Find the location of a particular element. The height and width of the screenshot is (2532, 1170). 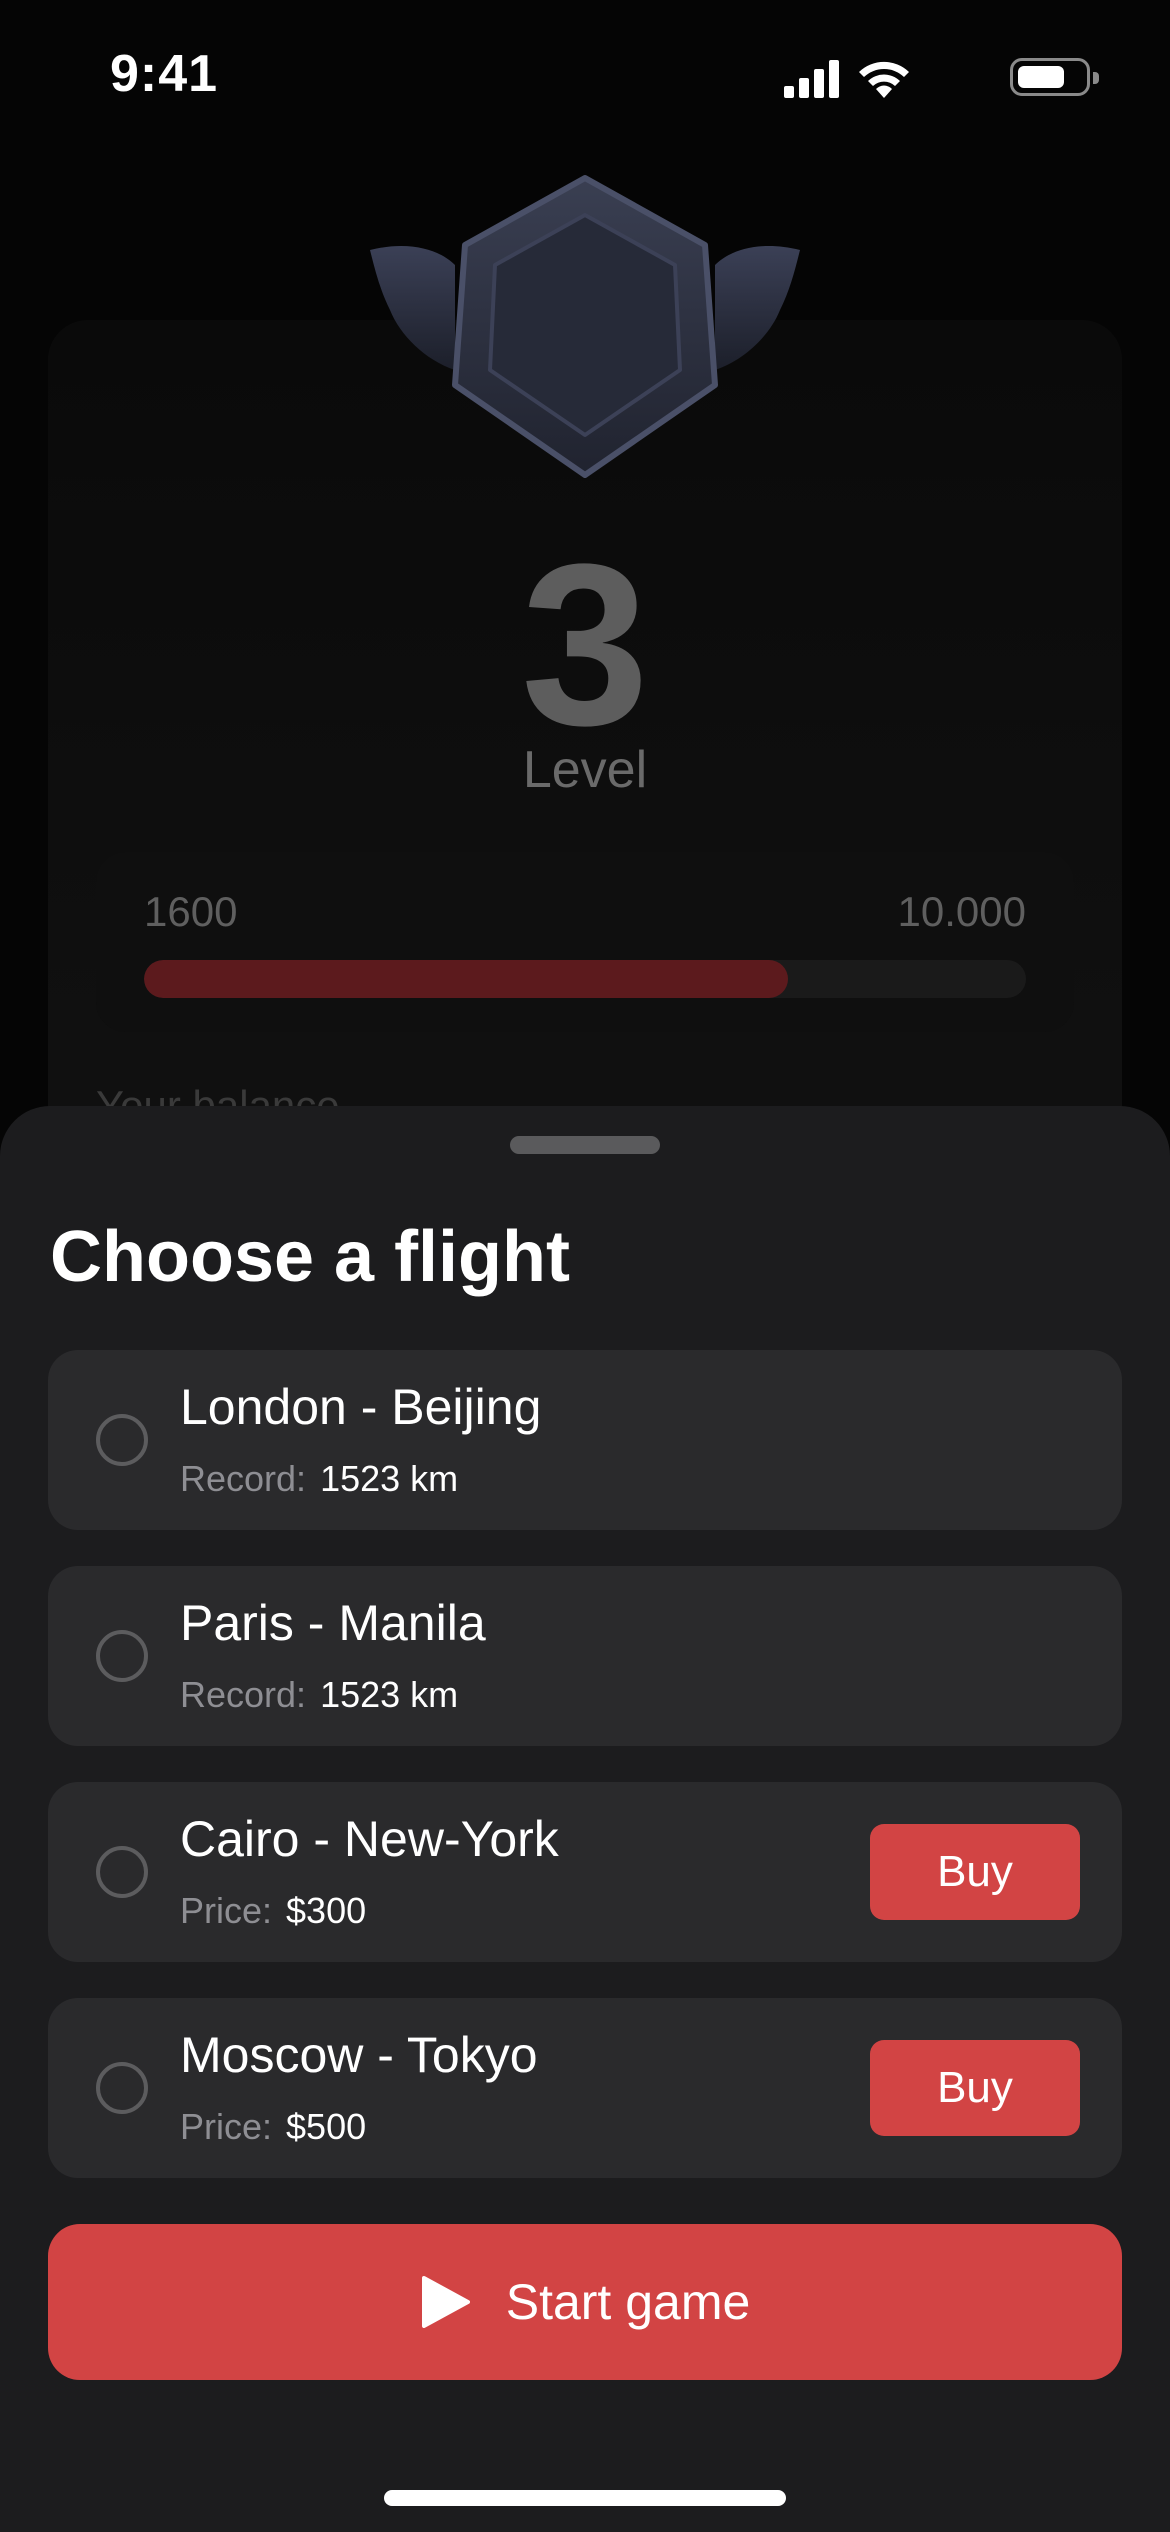

meta-value: $300 is located at coordinates (326, 1910).